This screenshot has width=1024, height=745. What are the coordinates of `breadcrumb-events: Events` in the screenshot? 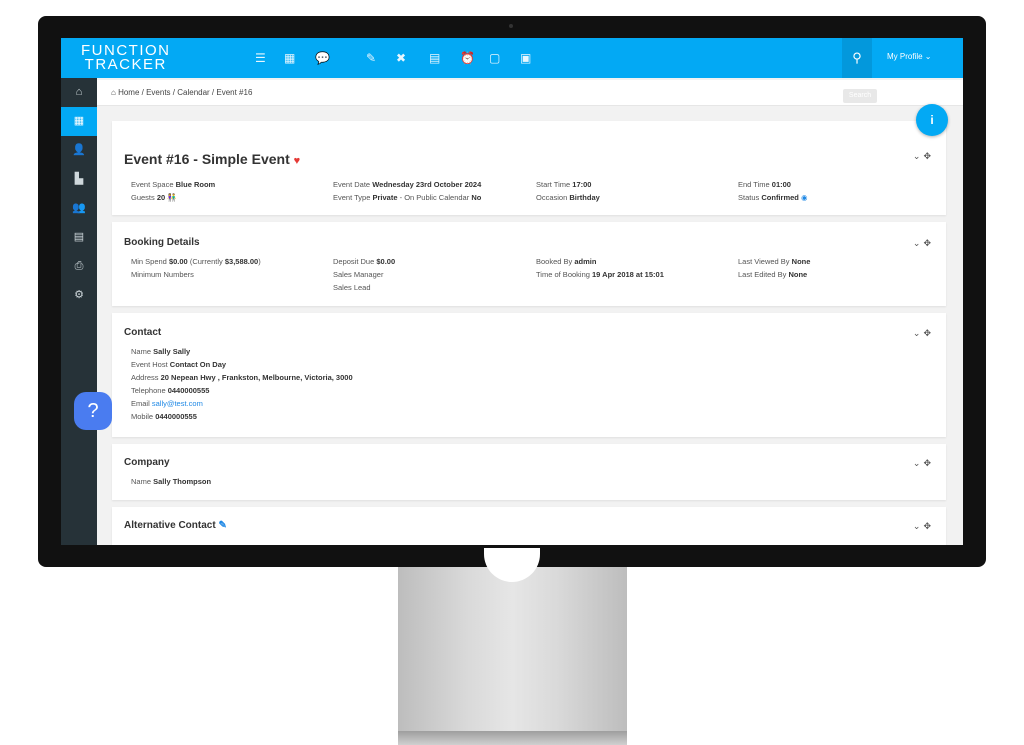 It's located at (158, 92).